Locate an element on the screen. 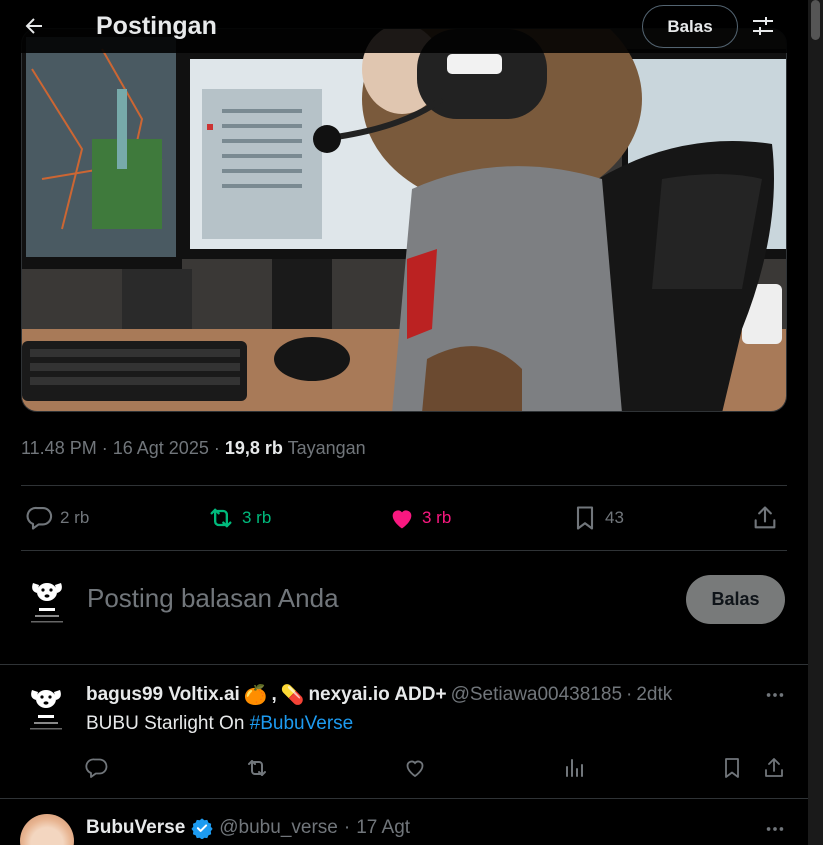 The image size is (823, 845). reply-author-name-part2: nexyai.io ADD+ is located at coordinates (377, 694).